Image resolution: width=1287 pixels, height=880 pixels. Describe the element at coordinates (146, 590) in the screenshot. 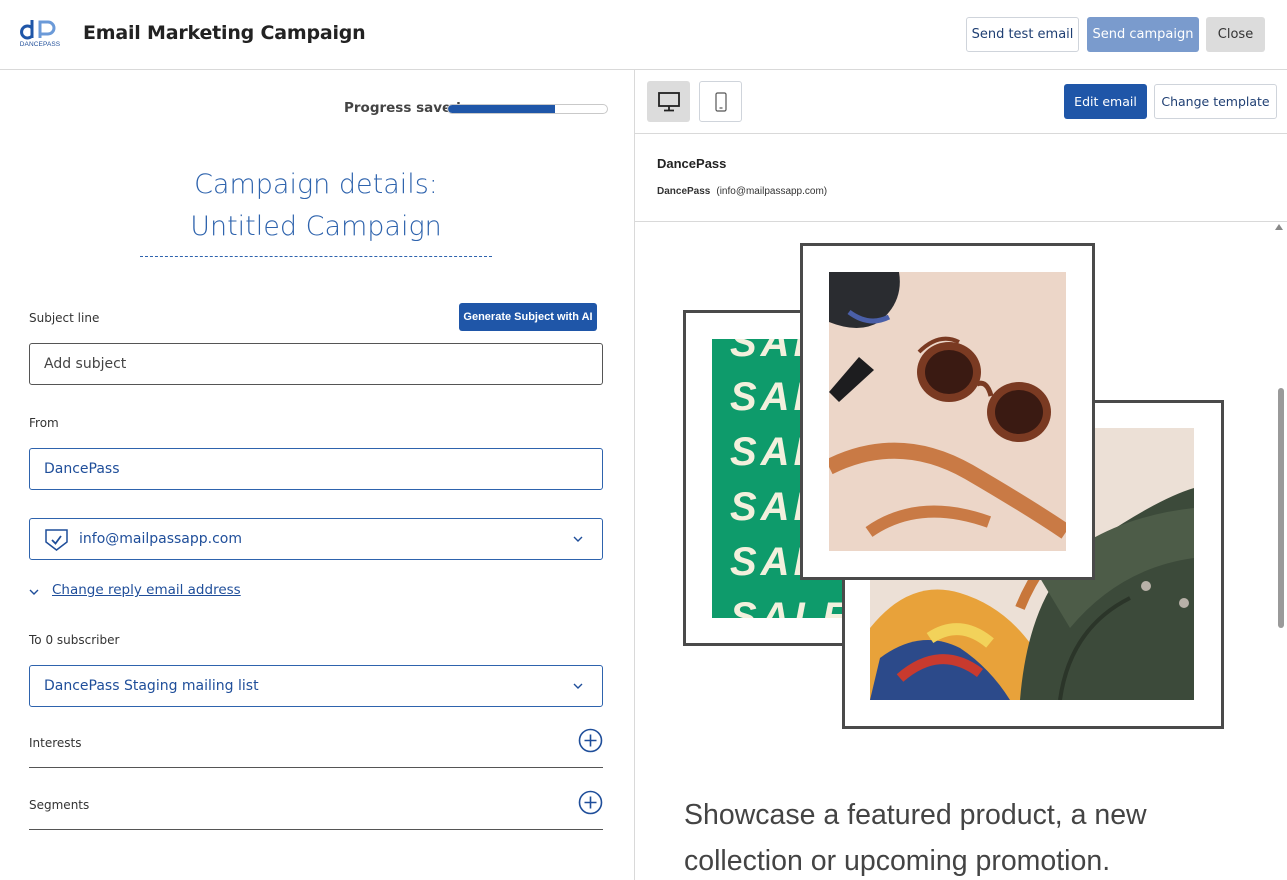

I see `change-reply-email-link: Change reply email address` at that location.